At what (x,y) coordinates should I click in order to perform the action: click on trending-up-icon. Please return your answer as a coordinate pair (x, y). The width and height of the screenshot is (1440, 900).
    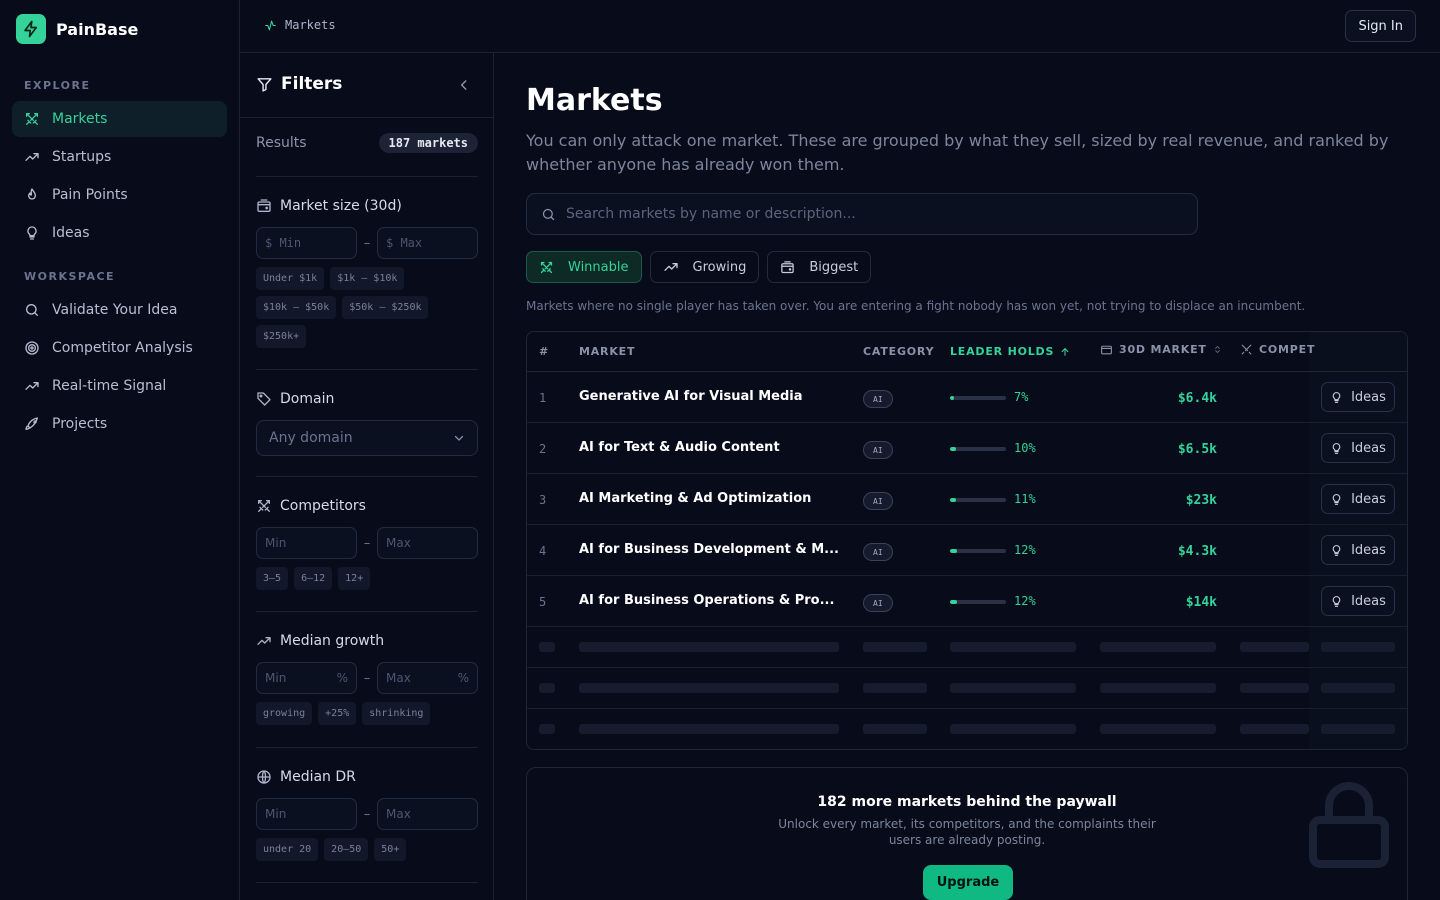
    Looking at the image, I should click on (670, 267).